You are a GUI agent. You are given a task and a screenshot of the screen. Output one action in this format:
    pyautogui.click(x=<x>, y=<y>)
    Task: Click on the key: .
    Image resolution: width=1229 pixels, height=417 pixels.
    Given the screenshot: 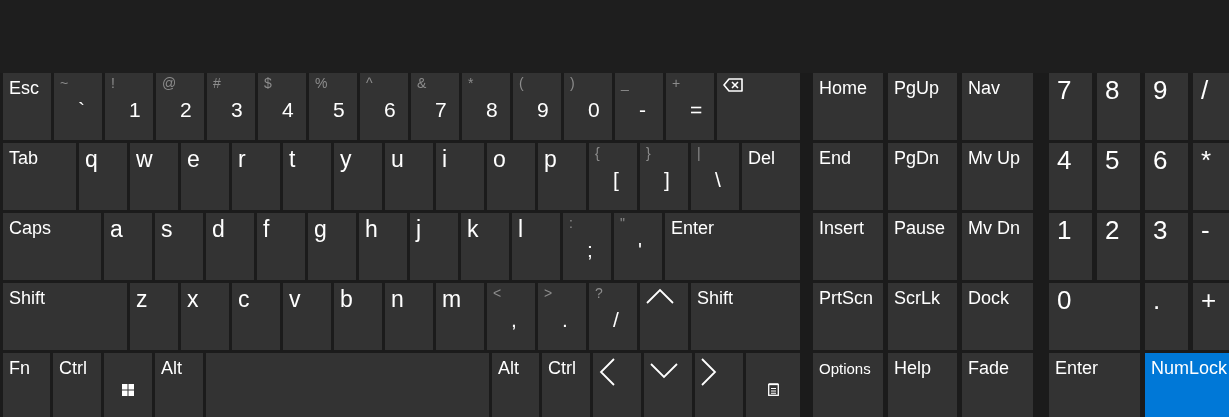 What is the action you would take?
    pyautogui.click(x=1166, y=316)
    